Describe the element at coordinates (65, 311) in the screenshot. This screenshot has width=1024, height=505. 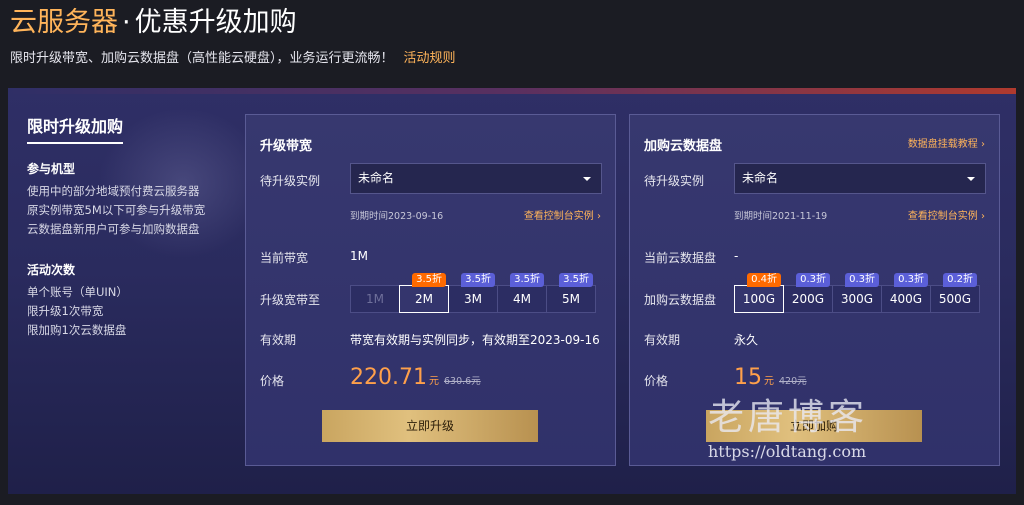
I see `limits-line: 限升级1次带宽` at that location.